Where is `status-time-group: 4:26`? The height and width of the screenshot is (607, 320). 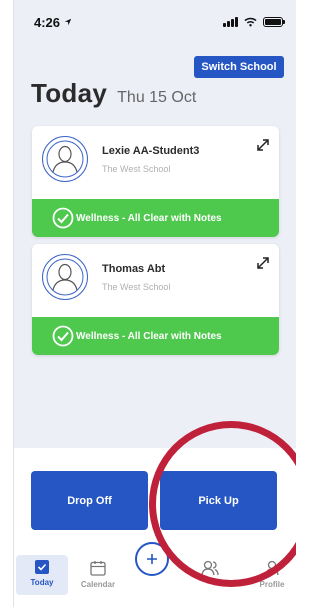
status-time-group: 4:26 is located at coordinates (53, 22).